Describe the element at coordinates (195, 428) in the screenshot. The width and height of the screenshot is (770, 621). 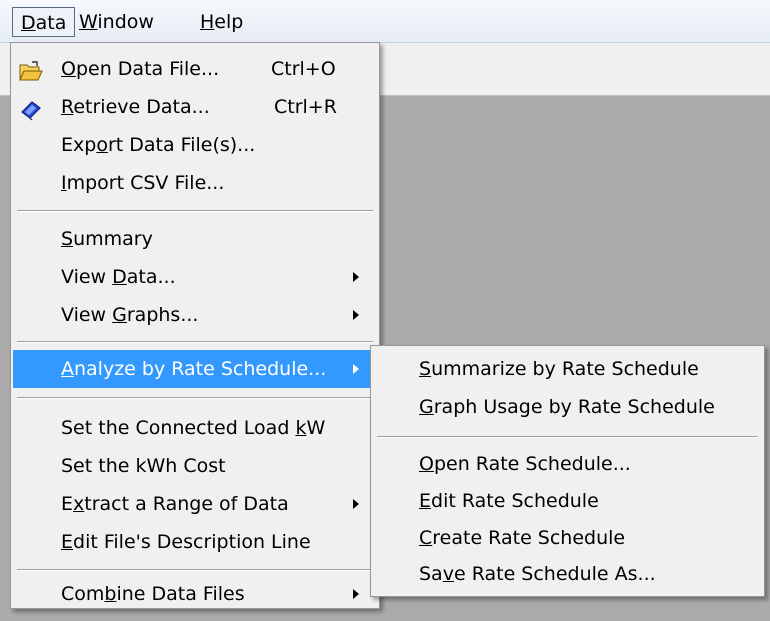
I see `menu-item-set-connected-load: Set the Connected Load kW` at that location.